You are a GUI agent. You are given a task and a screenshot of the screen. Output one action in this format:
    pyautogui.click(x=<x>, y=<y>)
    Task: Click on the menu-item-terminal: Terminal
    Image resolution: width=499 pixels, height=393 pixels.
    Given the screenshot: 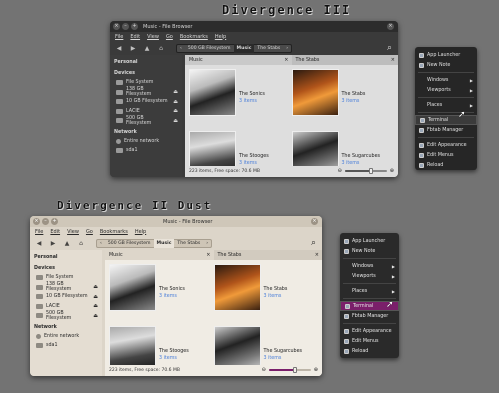 What is the action you would take?
    pyautogui.click(x=446, y=120)
    